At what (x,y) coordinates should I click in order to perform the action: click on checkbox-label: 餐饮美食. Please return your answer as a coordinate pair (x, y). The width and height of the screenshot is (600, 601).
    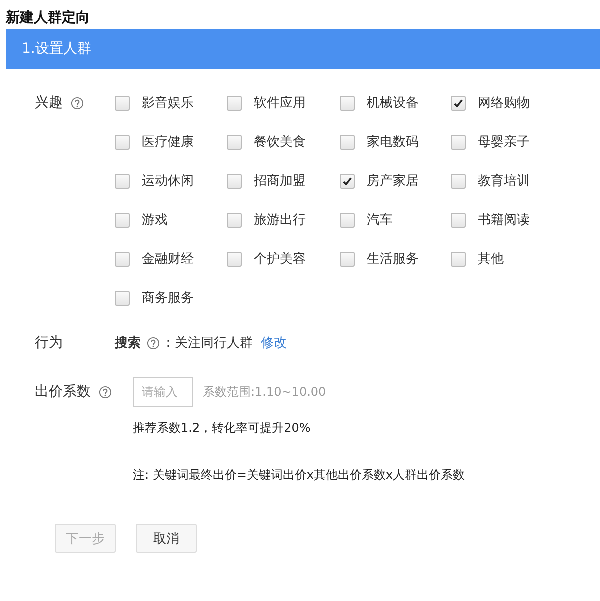
    Looking at the image, I should click on (280, 142).